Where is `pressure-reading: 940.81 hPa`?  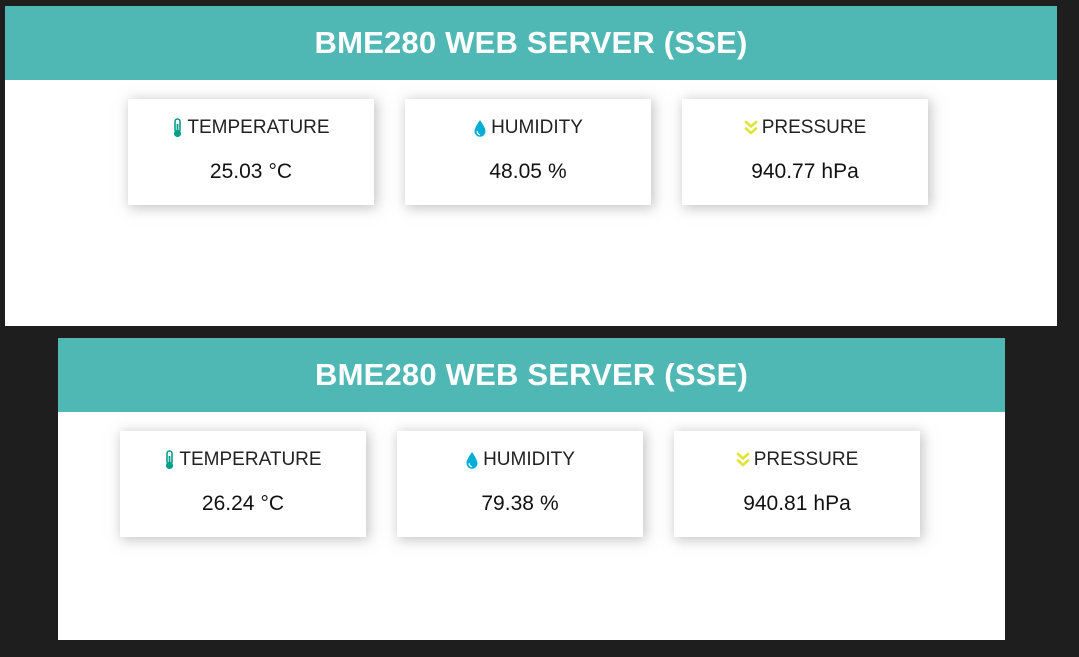
pressure-reading: 940.81 hPa is located at coordinates (797, 504).